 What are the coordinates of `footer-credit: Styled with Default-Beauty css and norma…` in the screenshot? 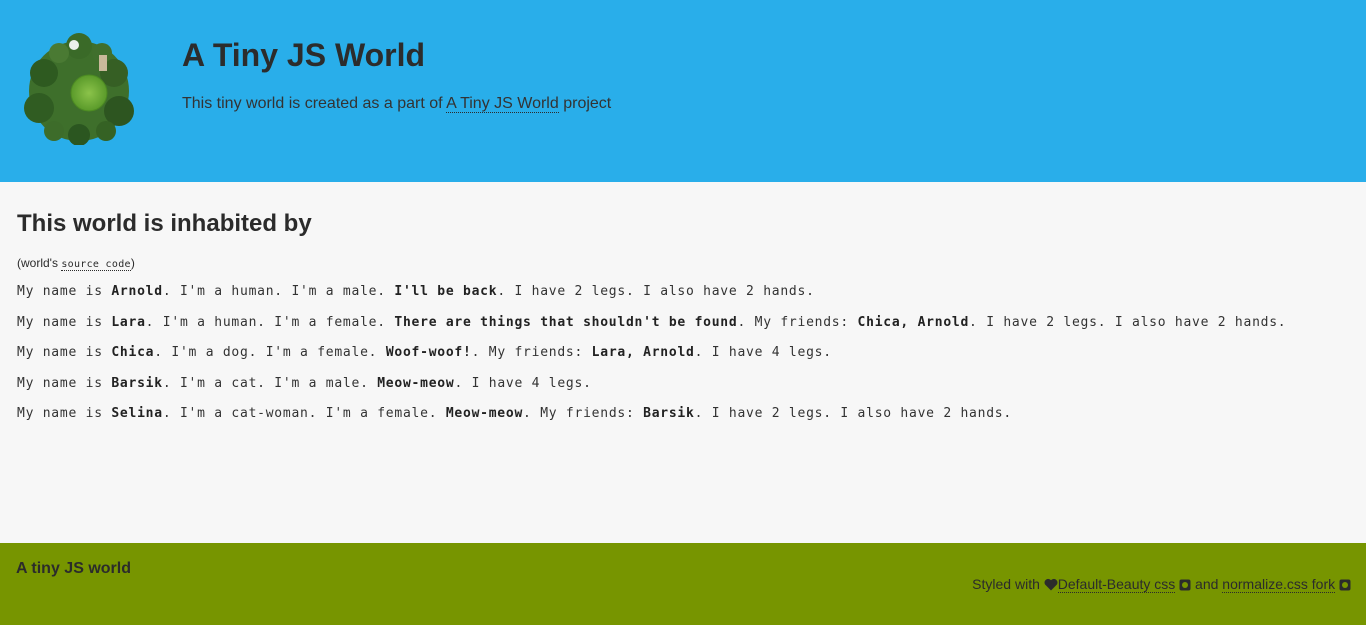 It's located at (1161, 584).